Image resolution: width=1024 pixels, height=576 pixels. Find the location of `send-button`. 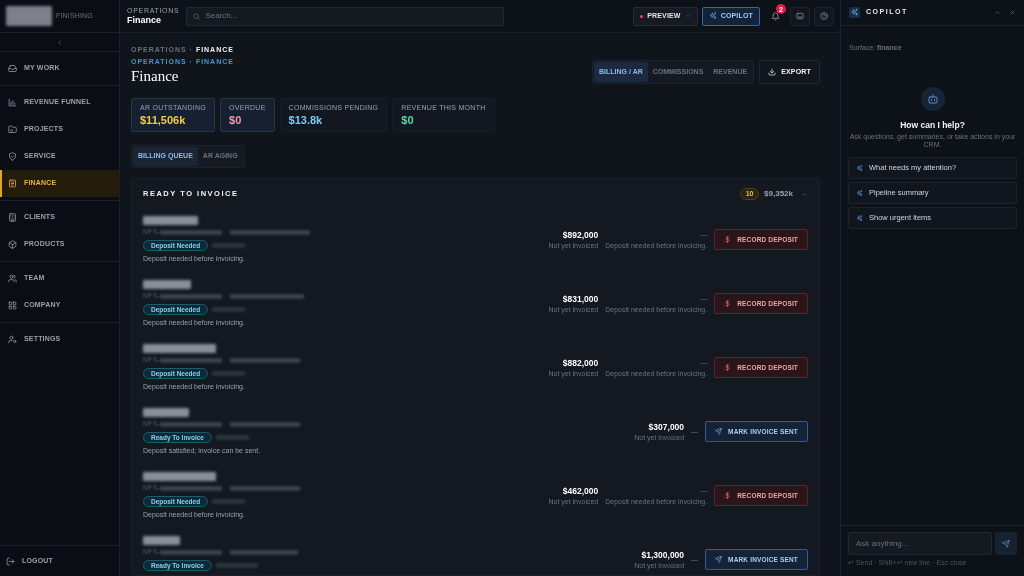

send-button is located at coordinates (1006, 543).